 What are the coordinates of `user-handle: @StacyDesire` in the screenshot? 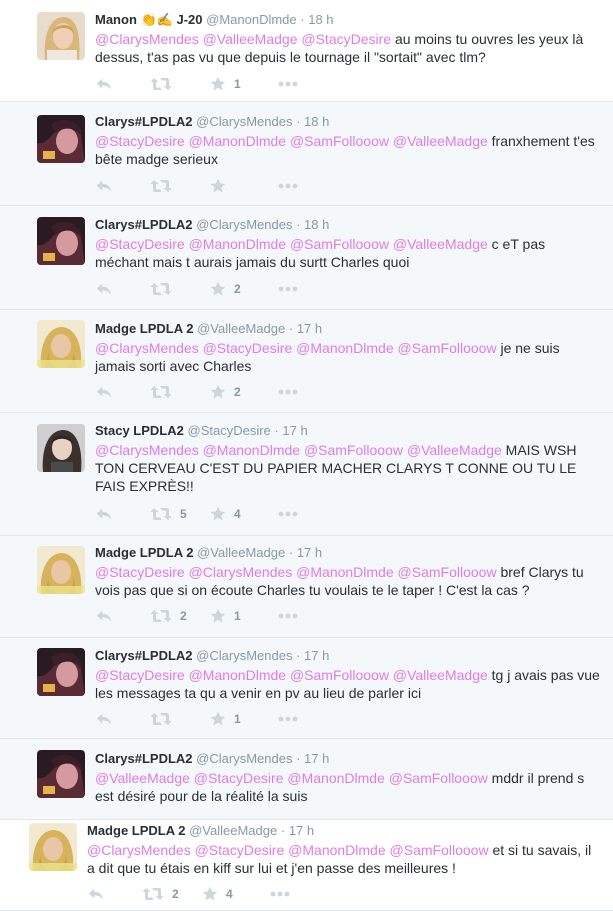 It's located at (229, 430).